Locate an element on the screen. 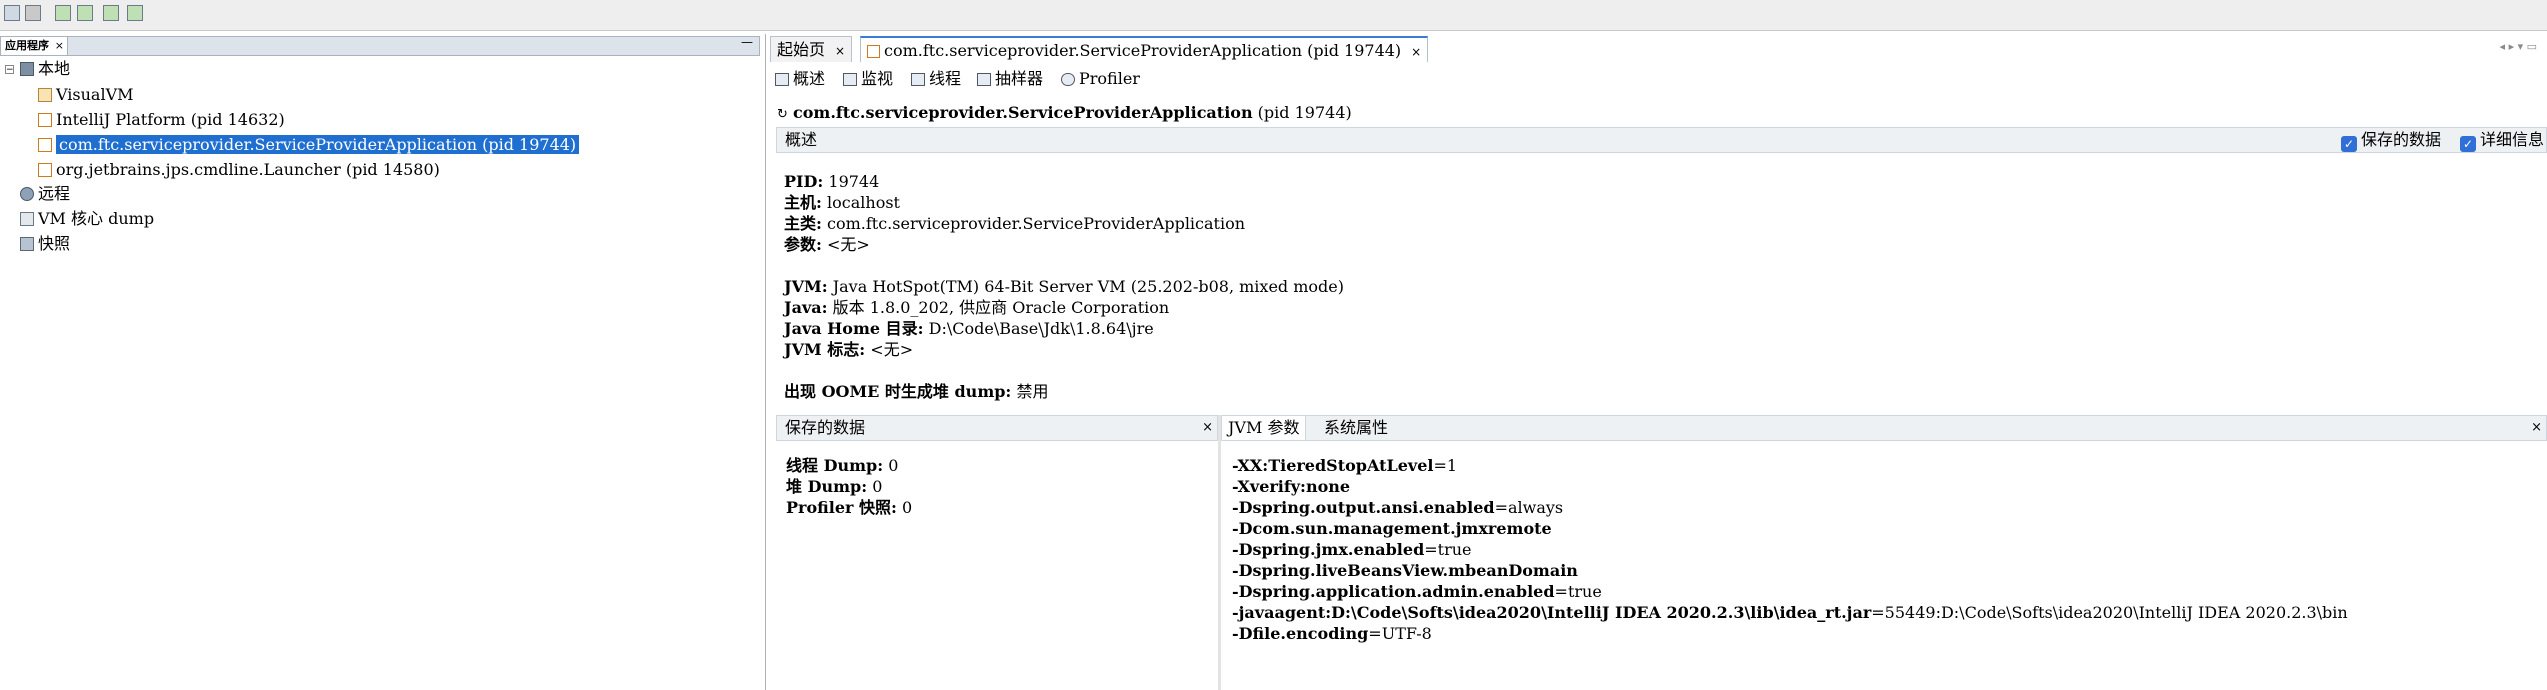  value: 版本 1.8.0_202, 供应商 Oracle Corporation is located at coordinates (1001, 307).